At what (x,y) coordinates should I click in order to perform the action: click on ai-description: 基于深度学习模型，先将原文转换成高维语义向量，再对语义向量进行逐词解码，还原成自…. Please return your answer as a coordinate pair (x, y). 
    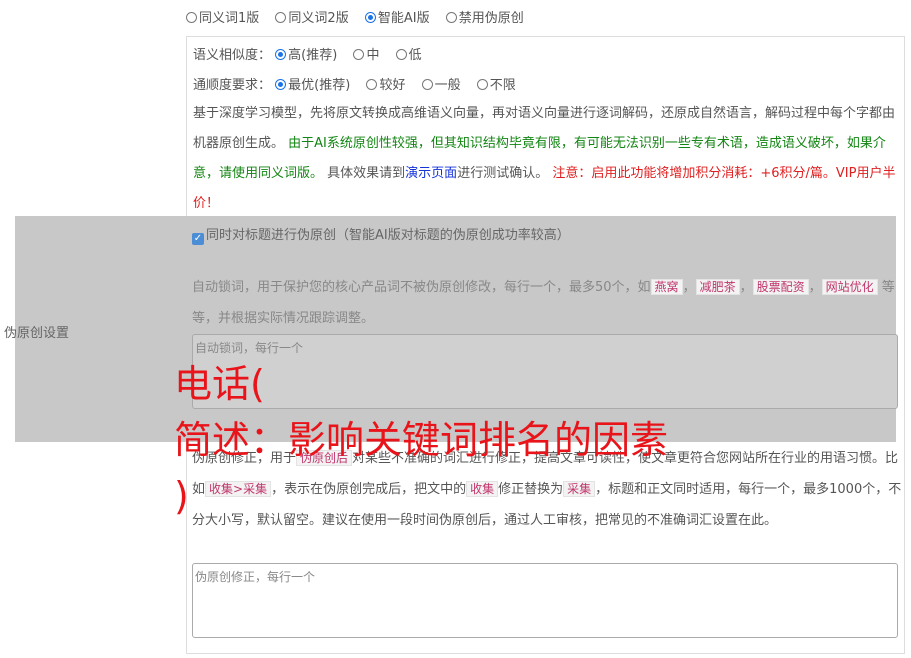
    Looking at the image, I should click on (544, 158).